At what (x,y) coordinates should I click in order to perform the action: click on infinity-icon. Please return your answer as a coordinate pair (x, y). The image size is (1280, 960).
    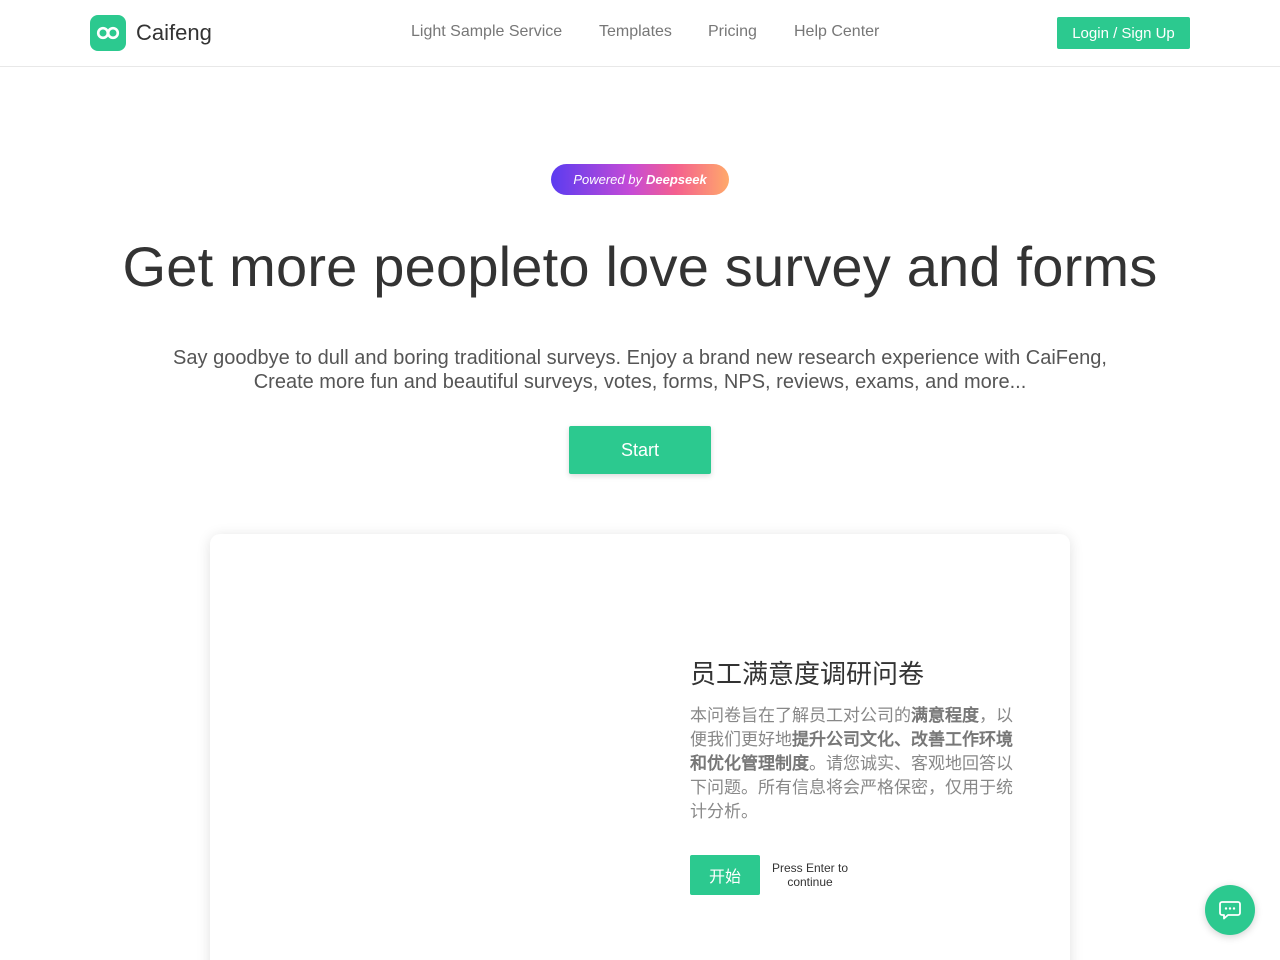
    Looking at the image, I should click on (108, 33).